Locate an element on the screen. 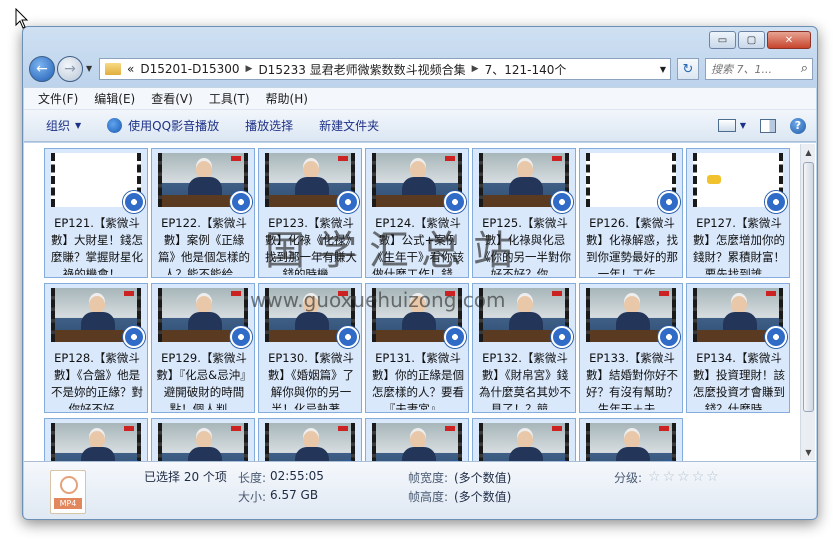  new-folder-button: 新建文件夹 is located at coordinates (349, 125).